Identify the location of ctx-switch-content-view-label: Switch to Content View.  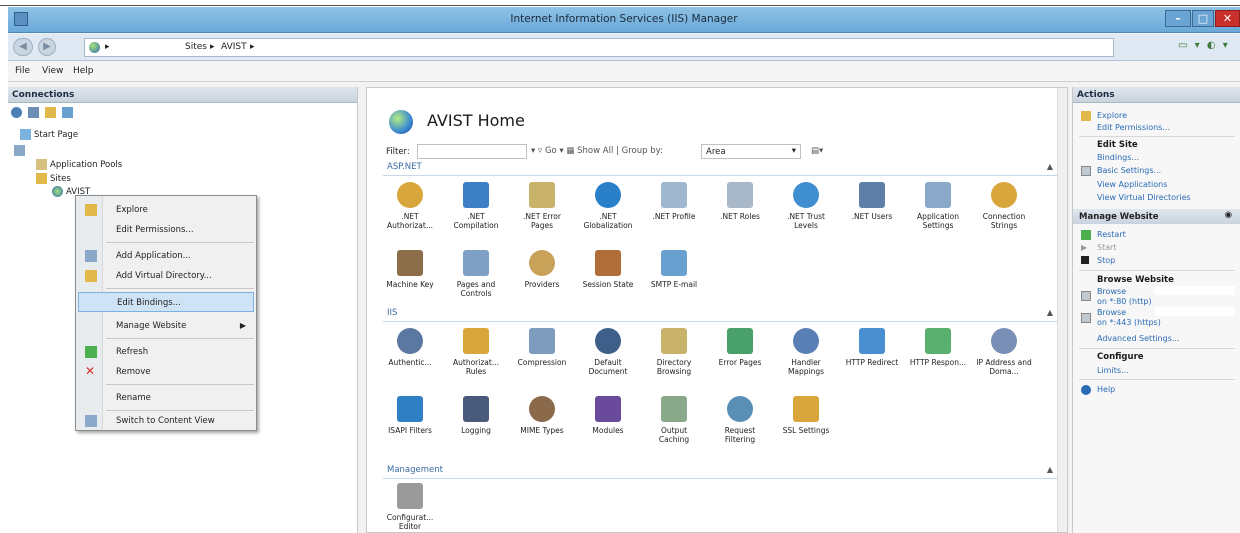
(165, 421).